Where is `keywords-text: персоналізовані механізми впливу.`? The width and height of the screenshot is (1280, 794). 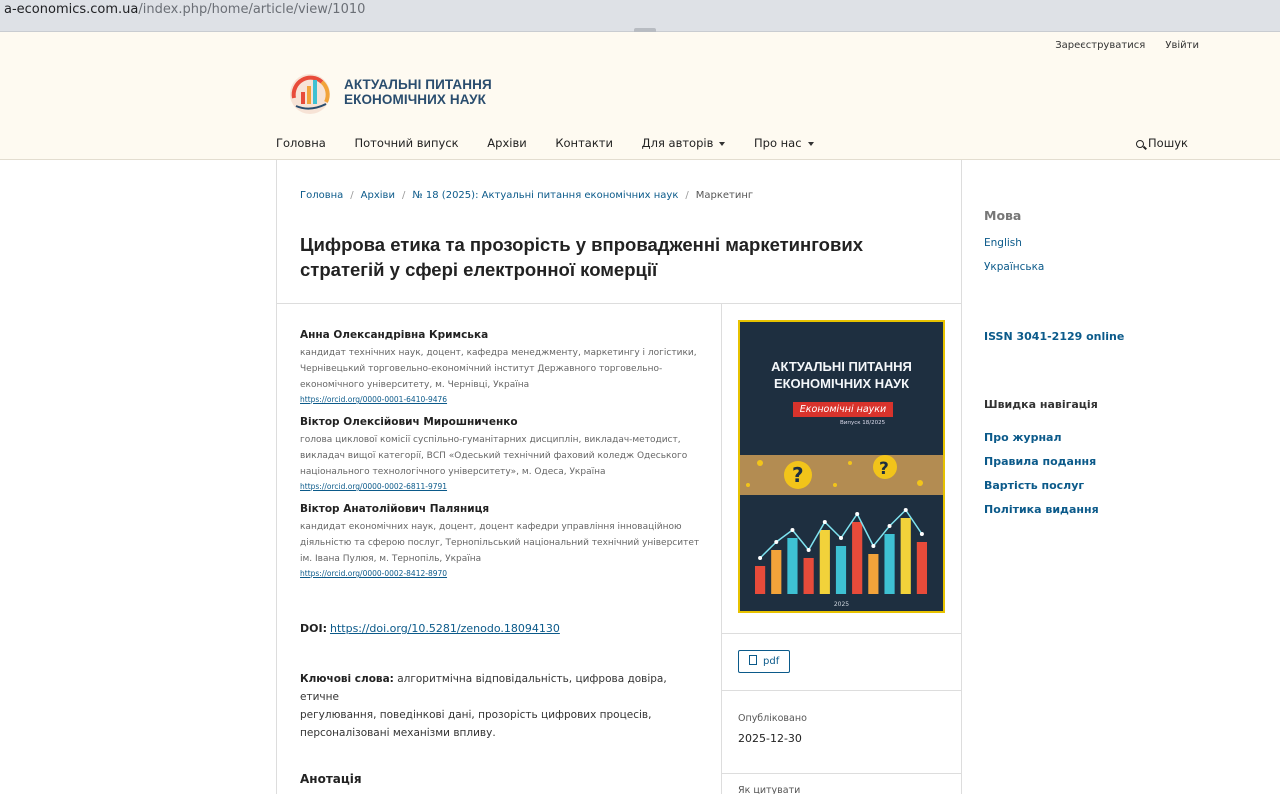 keywords-text: персоналізовані механізми впливу. is located at coordinates (398, 733).